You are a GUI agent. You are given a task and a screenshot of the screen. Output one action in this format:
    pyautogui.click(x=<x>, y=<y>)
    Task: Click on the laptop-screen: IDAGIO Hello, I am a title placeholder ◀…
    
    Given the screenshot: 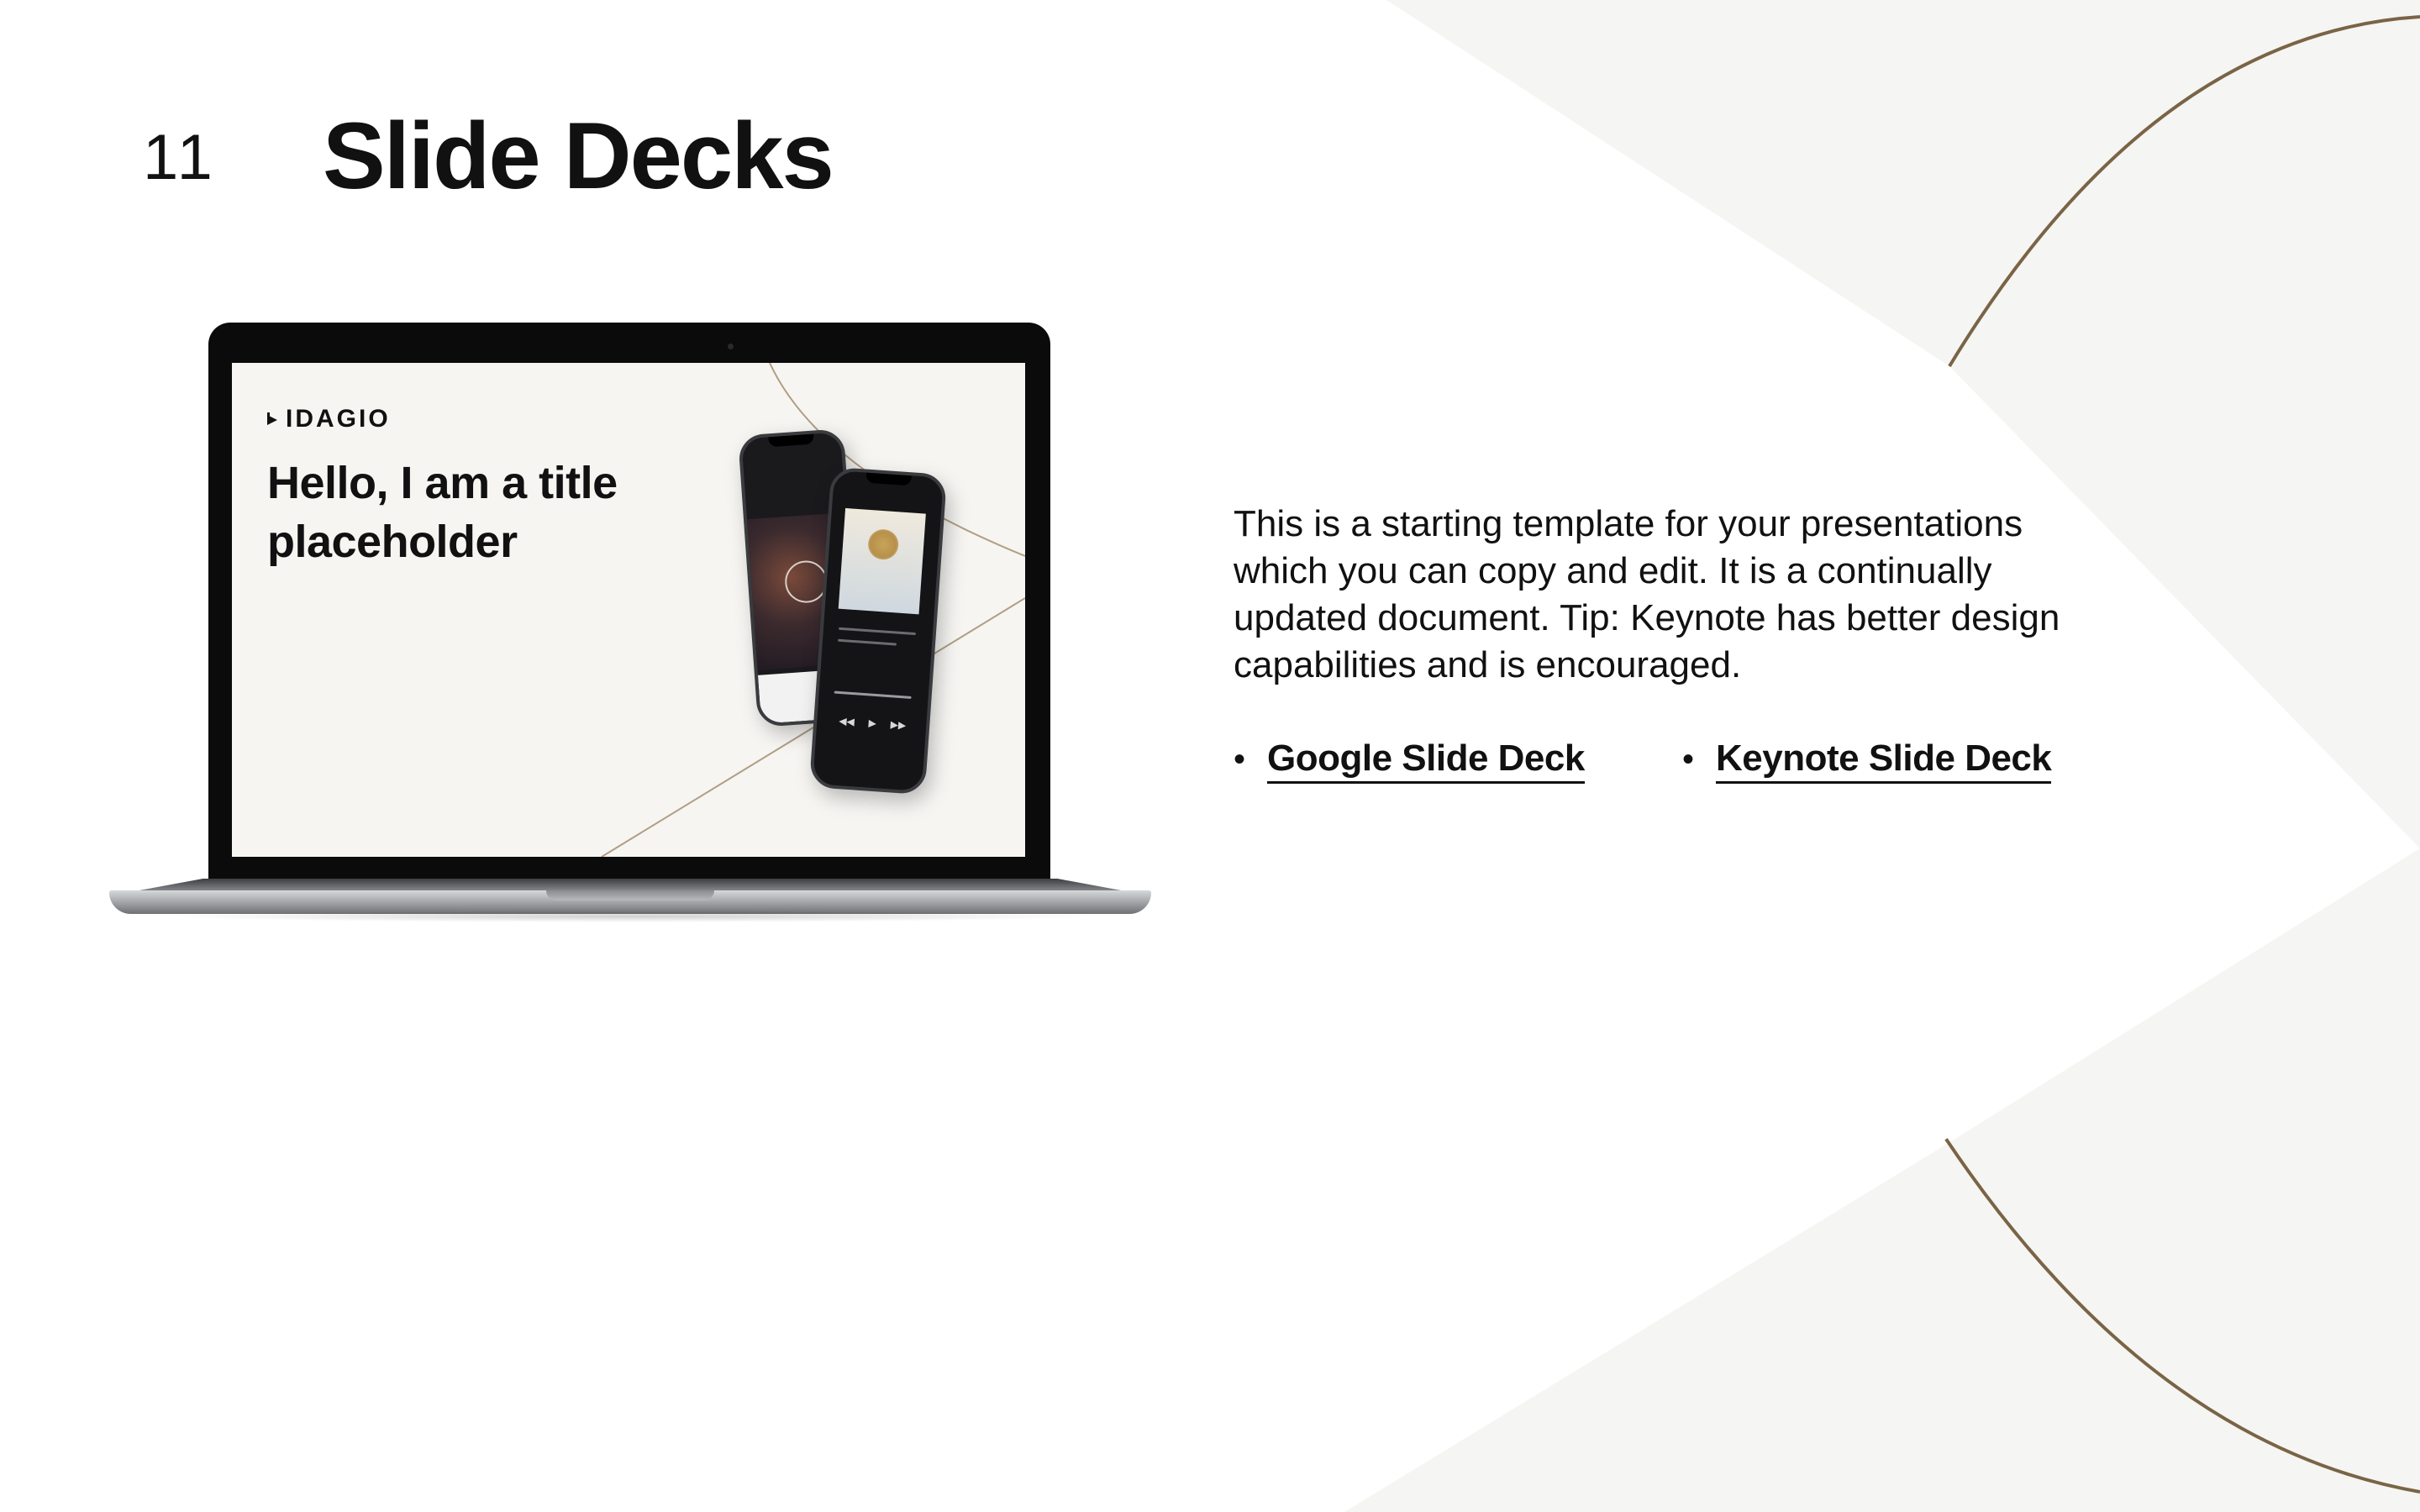 What is the action you would take?
    pyautogui.click(x=628, y=610)
    